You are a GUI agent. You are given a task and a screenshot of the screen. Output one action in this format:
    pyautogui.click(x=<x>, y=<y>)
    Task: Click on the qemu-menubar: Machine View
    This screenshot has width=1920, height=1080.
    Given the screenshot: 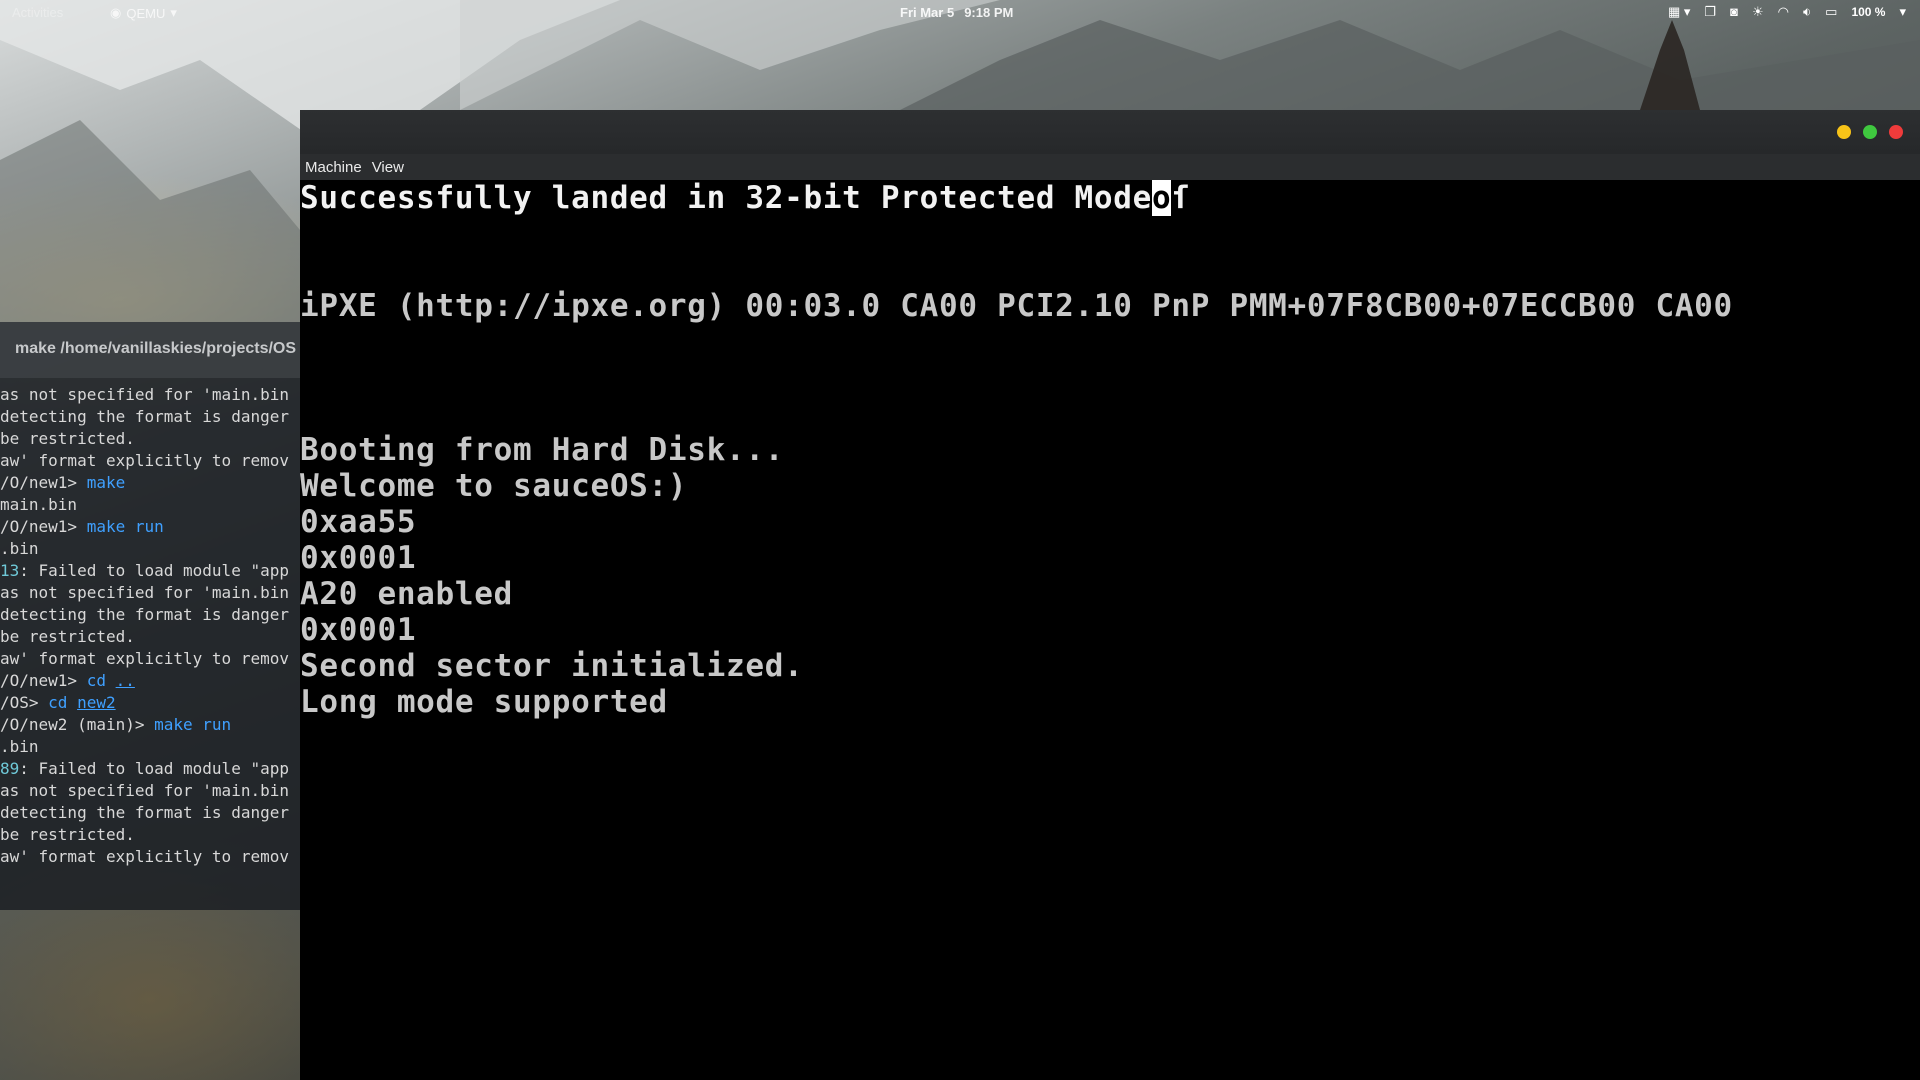 What is the action you would take?
    pyautogui.click(x=1110, y=167)
    